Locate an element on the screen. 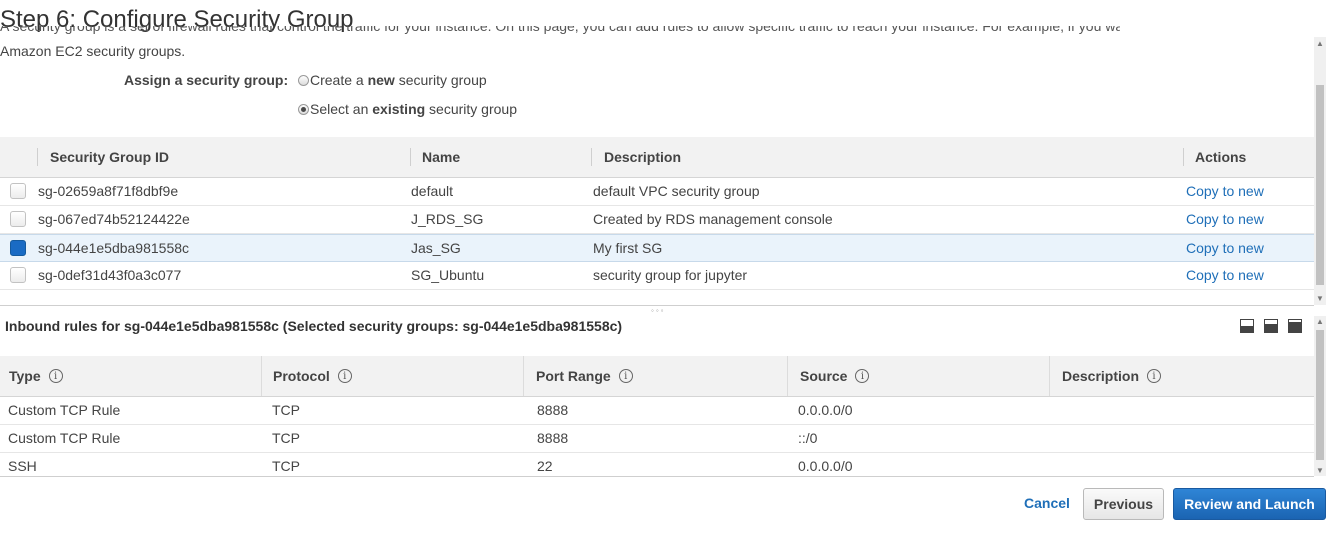  sg-description-cell: security group for jupyter is located at coordinates (670, 275).